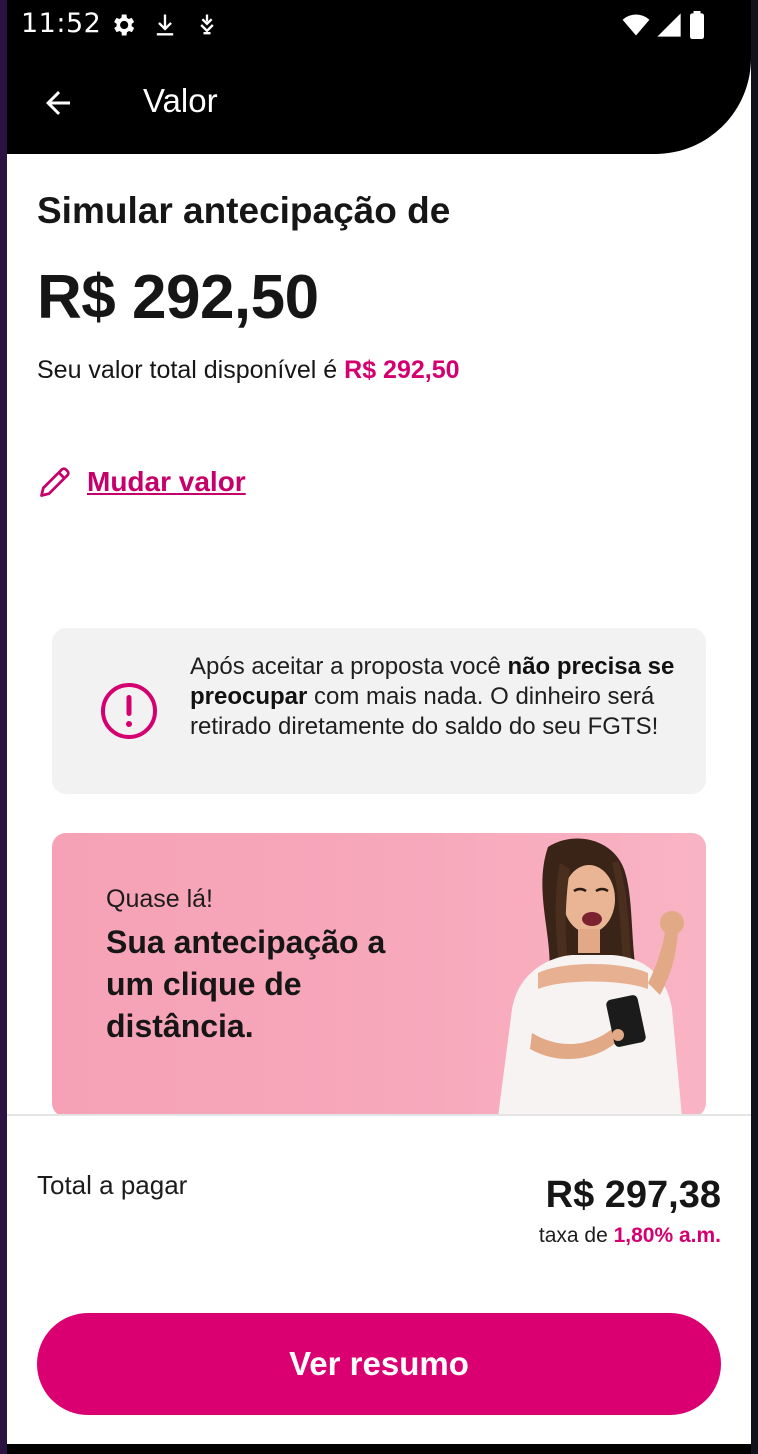 The width and height of the screenshot is (758, 1454). Describe the element at coordinates (124, 25) in the screenshot. I see `gear-icon` at that location.